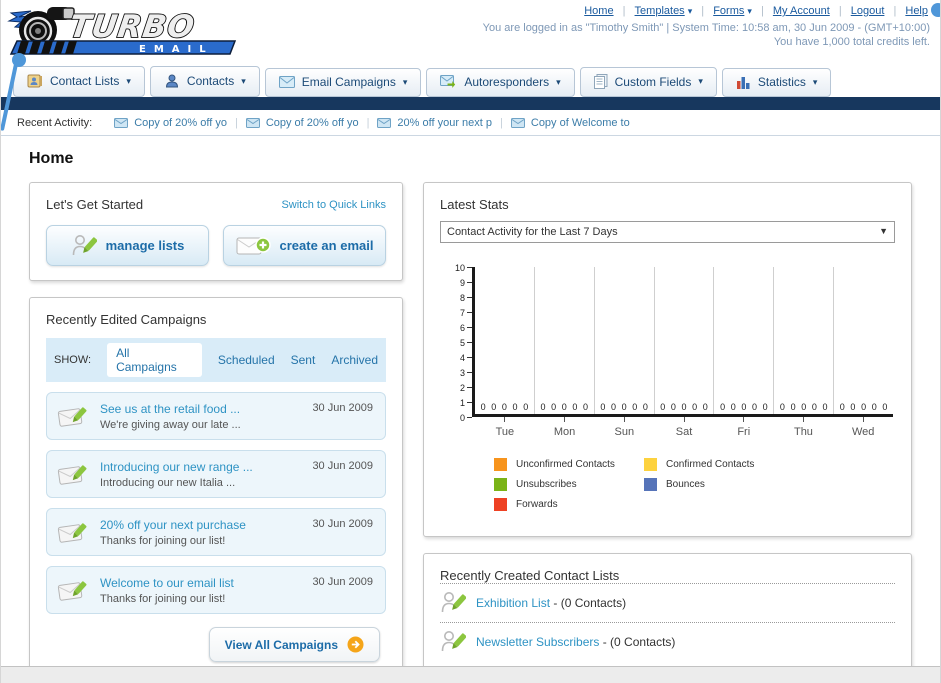  I want to click on y-tick: 5, so click(458, 342).